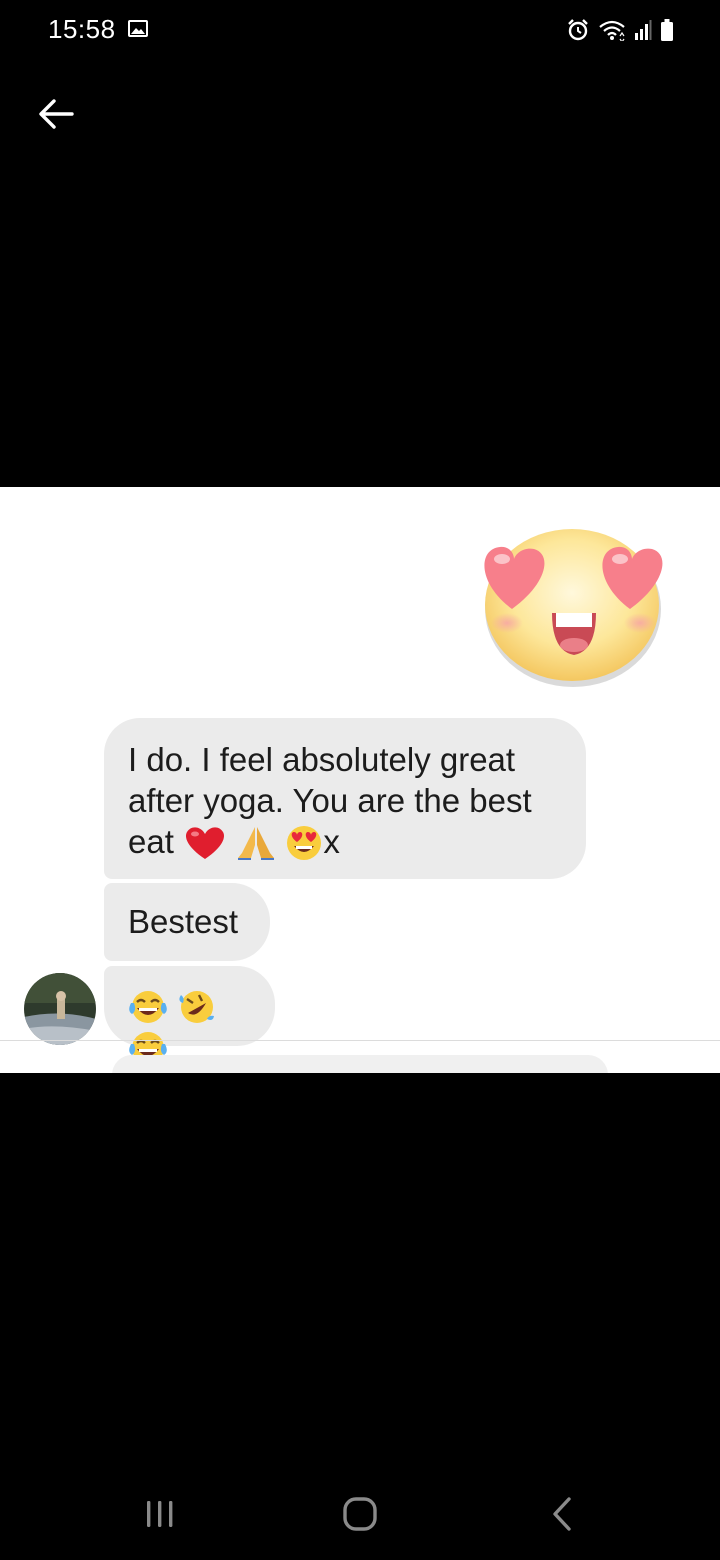 This screenshot has width=720, height=1560. I want to click on navigation-bar, so click(360, 1515).